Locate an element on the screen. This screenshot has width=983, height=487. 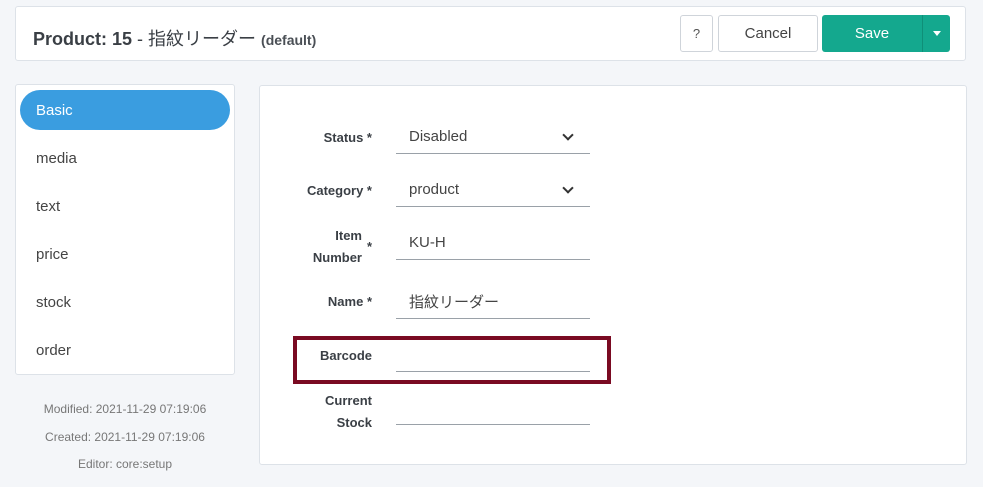
title-product-id: Product: 15 is located at coordinates (83, 39).